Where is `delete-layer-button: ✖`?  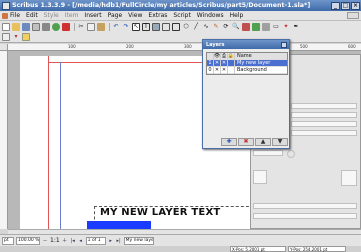
delete-layer-button: ✖ is located at coordinates (246, 142).